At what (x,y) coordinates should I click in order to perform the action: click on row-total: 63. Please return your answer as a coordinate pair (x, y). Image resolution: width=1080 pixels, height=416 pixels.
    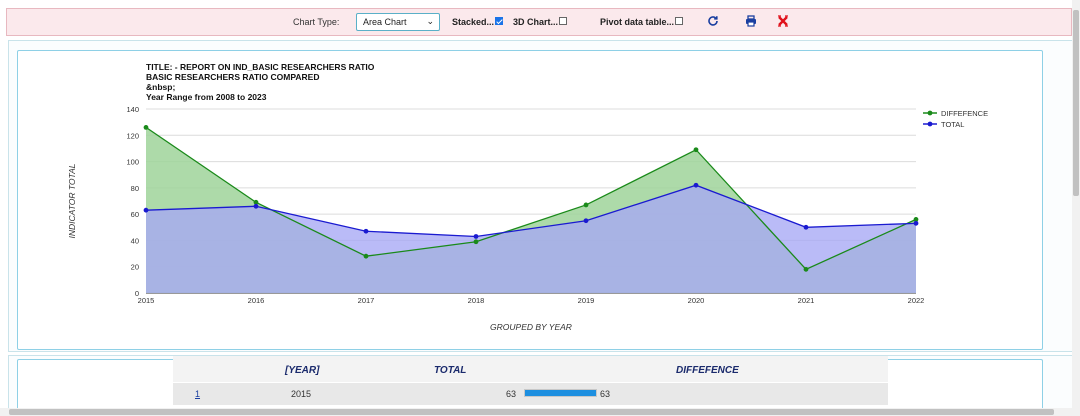
    Looking at the image, I should click on (511, 394).